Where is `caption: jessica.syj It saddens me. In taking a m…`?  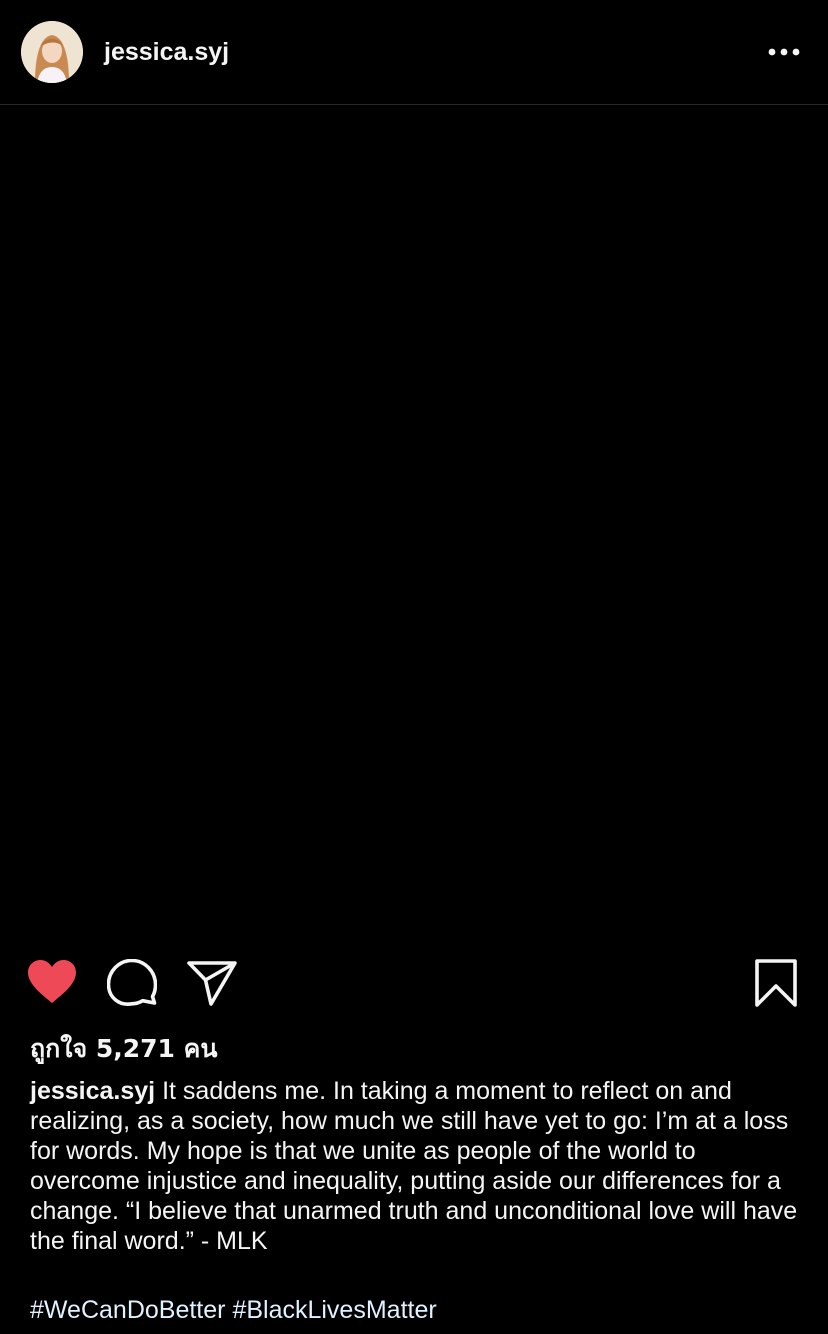 caption: jessica.syj It saddens me. In taking a m… is located at coordinates (420, 1166).